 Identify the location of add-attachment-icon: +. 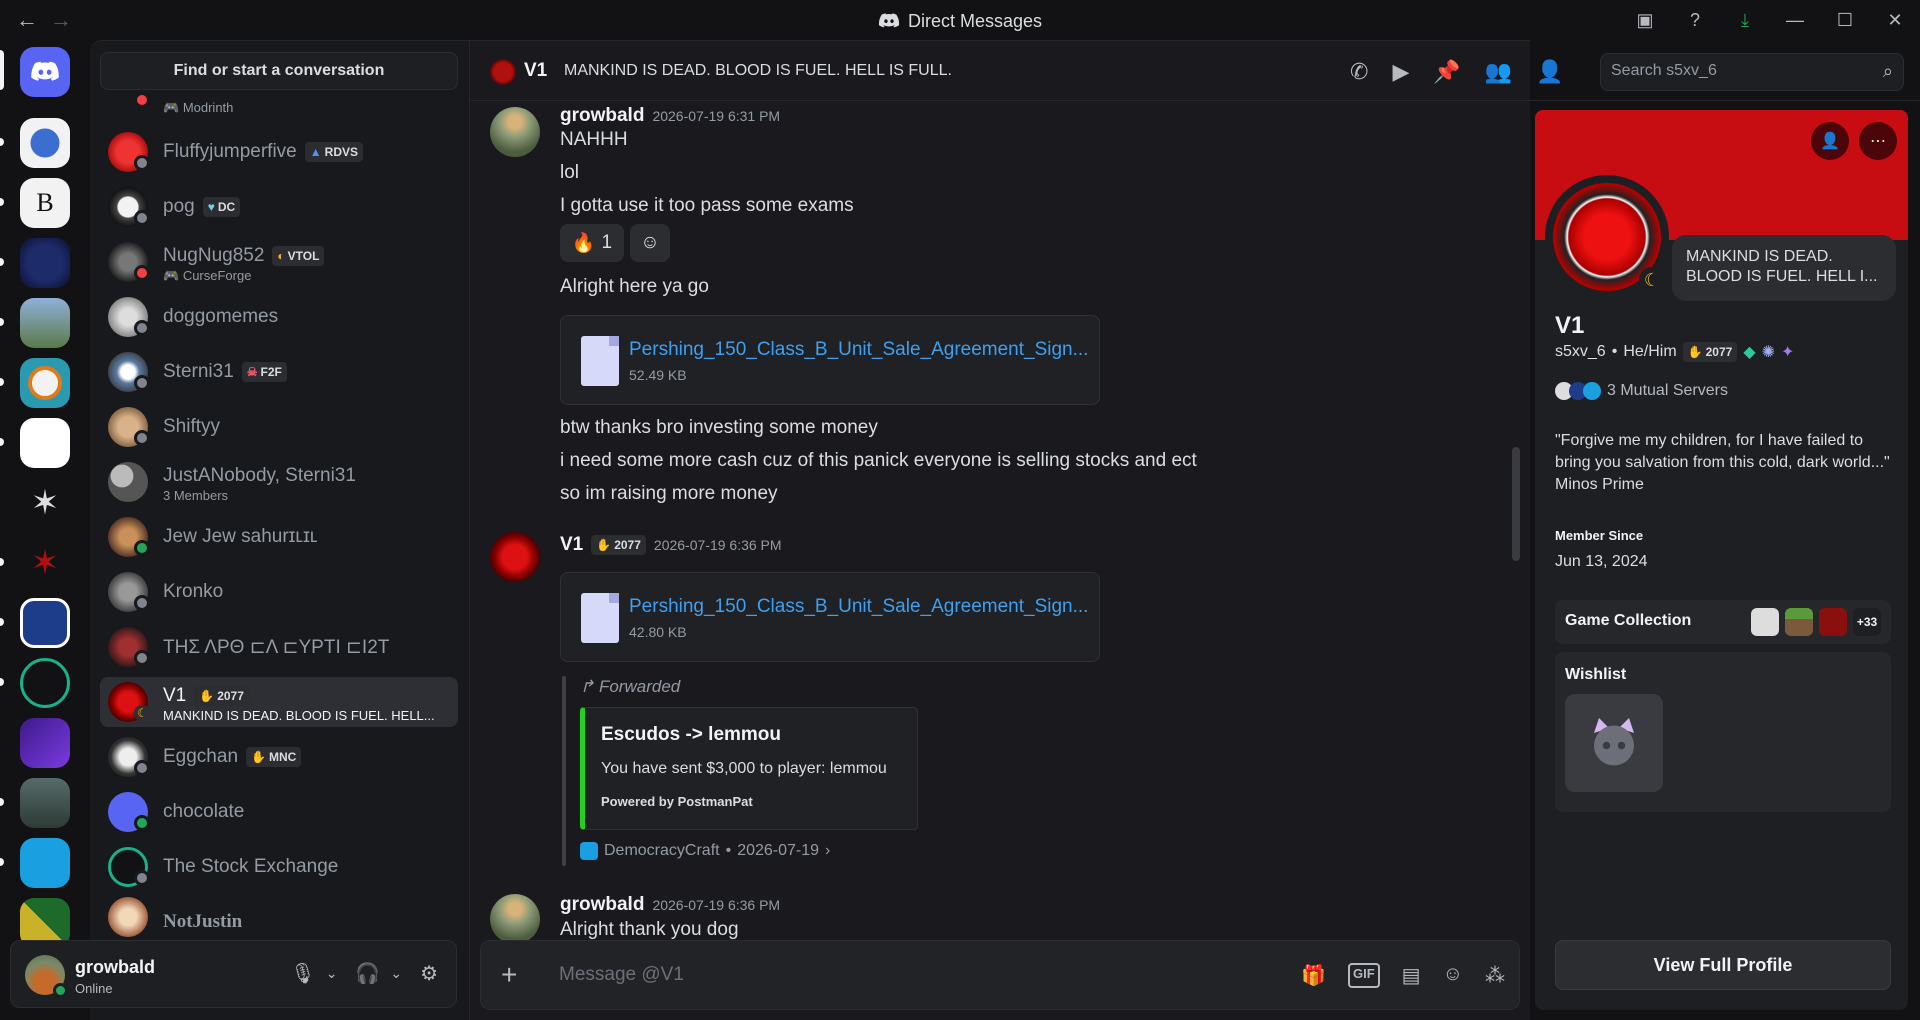
(509, 975).